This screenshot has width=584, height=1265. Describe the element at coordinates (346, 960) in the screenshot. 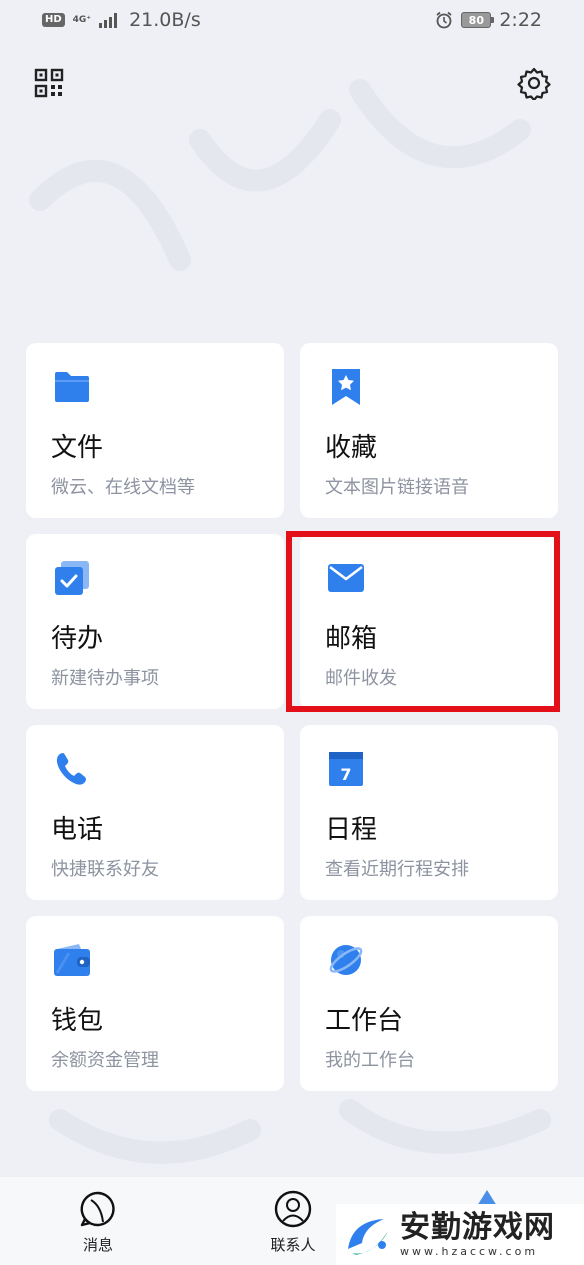

I see `planet-icon` at that location.